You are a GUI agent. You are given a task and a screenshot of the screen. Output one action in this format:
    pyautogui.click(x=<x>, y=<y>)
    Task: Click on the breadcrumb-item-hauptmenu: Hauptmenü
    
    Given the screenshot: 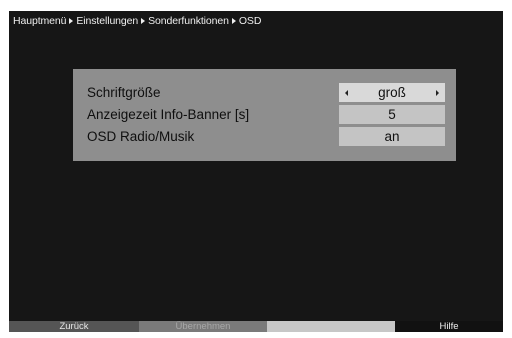 What is the action you would take?
    pyautogui.click(x=39, y=21)
    